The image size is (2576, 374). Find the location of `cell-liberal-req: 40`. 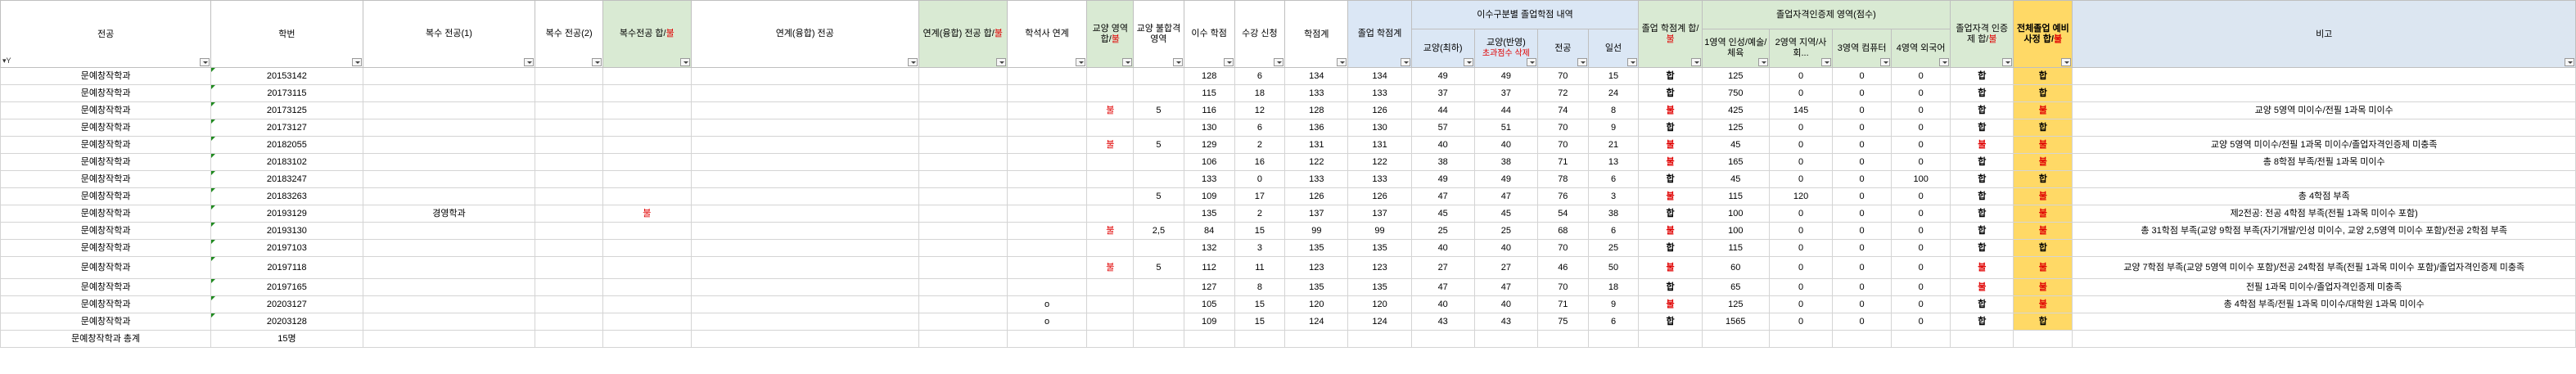

cell-liberal-req: 40 is located at coordinates (1442, 304).